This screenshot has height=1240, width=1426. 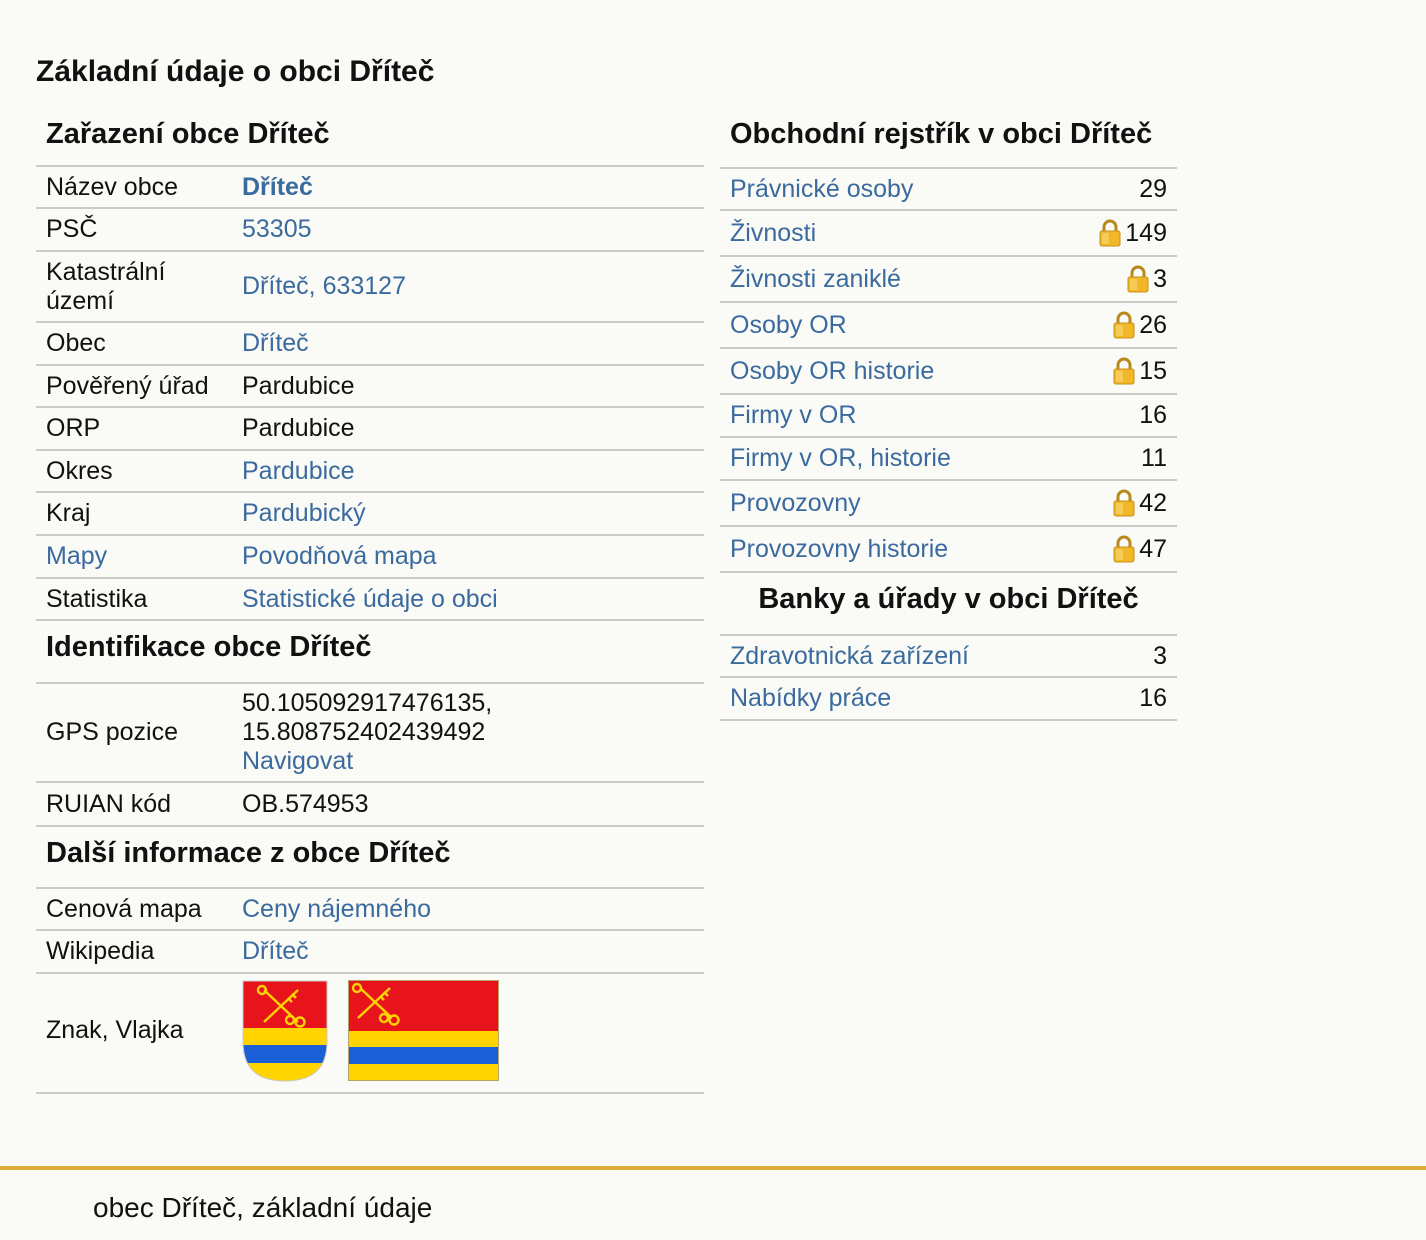 What do you see at coordinates (370, 652) in the screenshot?
I see `identifikace-heading: Identifikace obce Dříteč` at bounding box center [370, 652].